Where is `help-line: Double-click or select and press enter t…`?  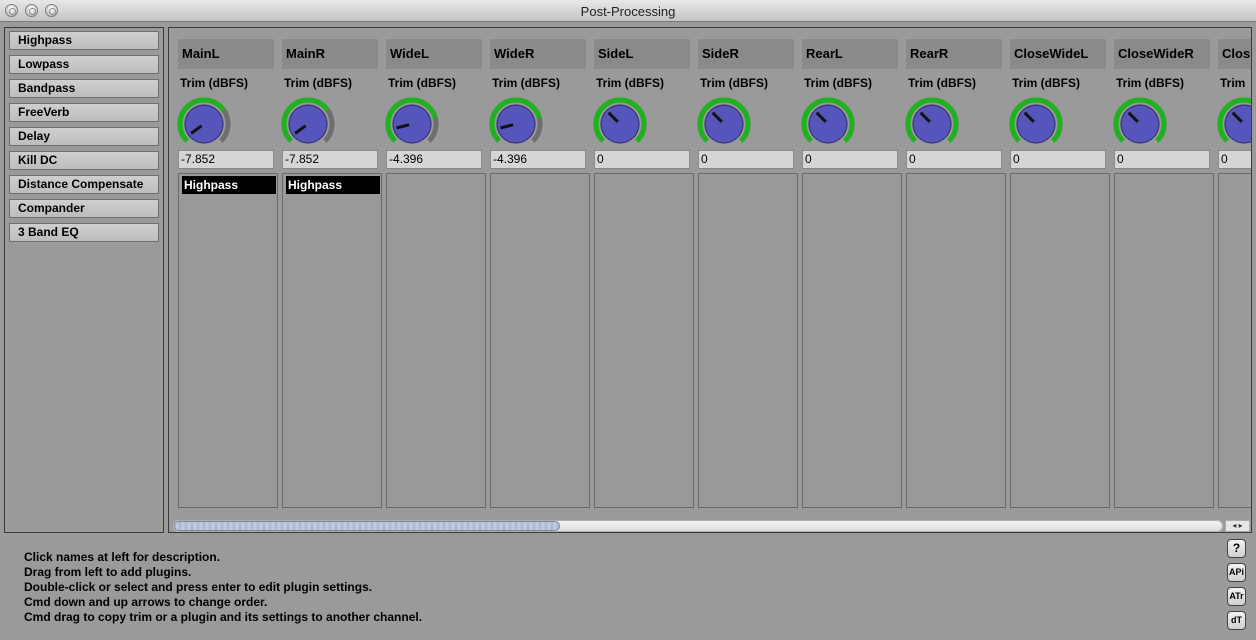 help-line: Double-click or select and press enter t… is located at coordinates (198, 587).